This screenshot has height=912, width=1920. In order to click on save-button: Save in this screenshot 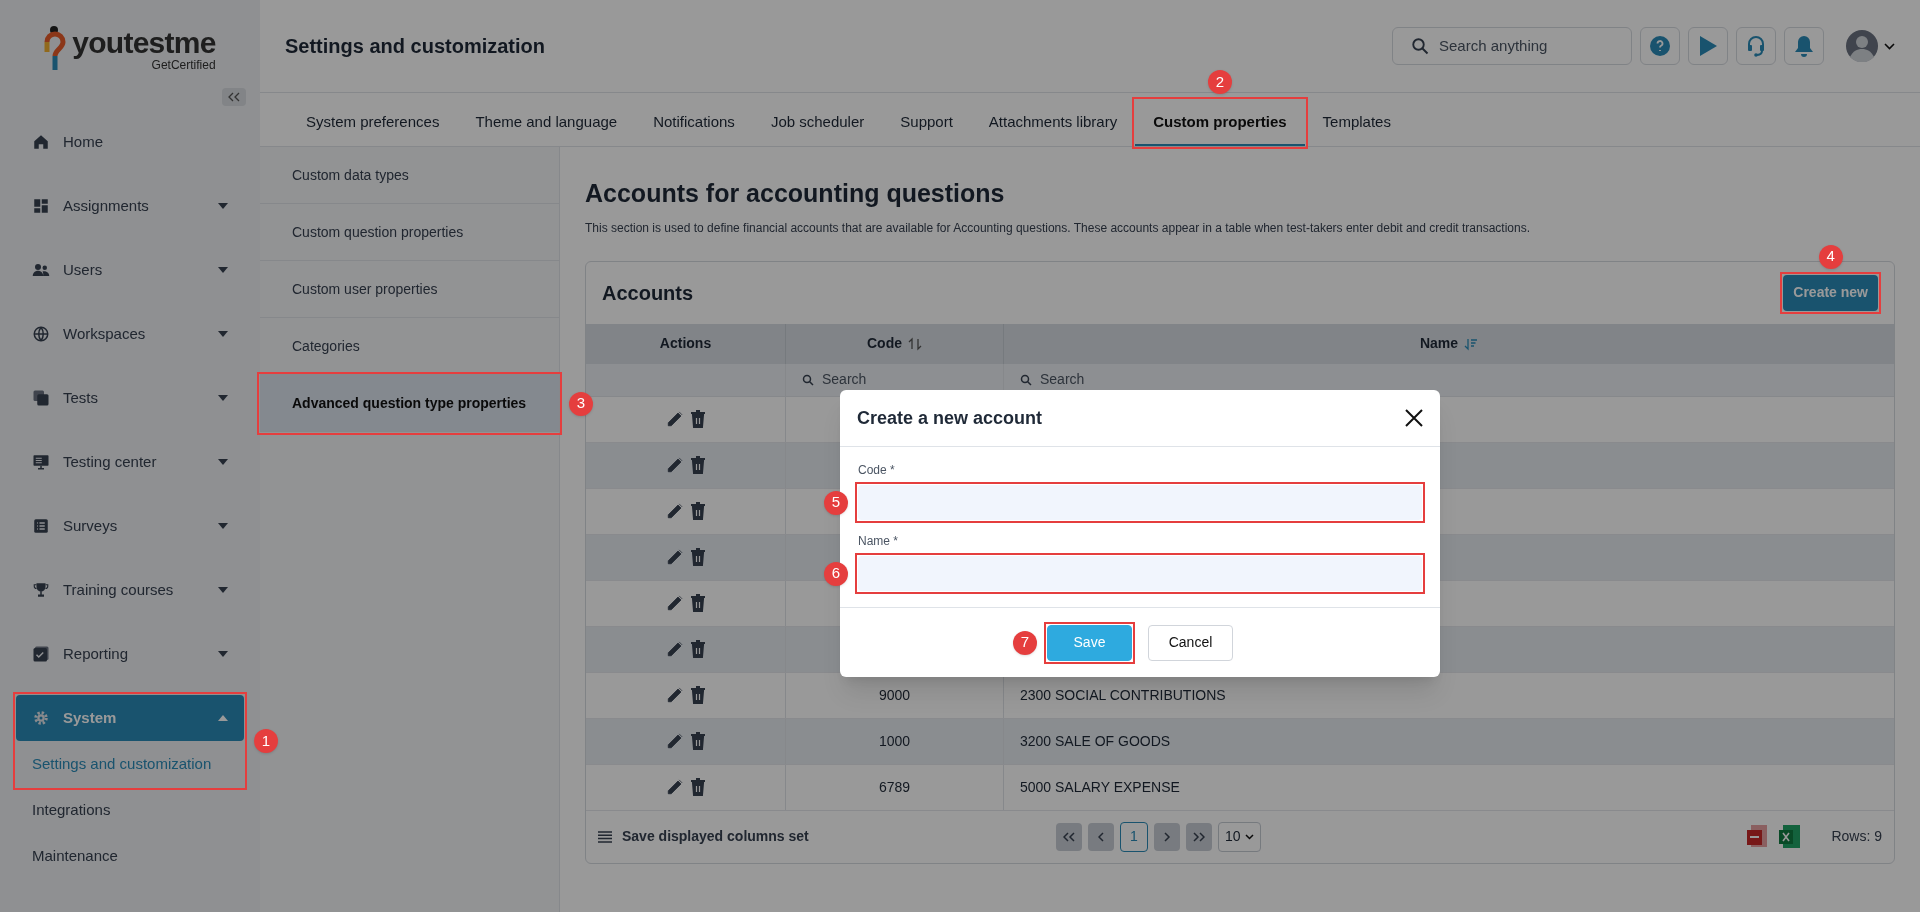, I will do `click(1089, 642)`.